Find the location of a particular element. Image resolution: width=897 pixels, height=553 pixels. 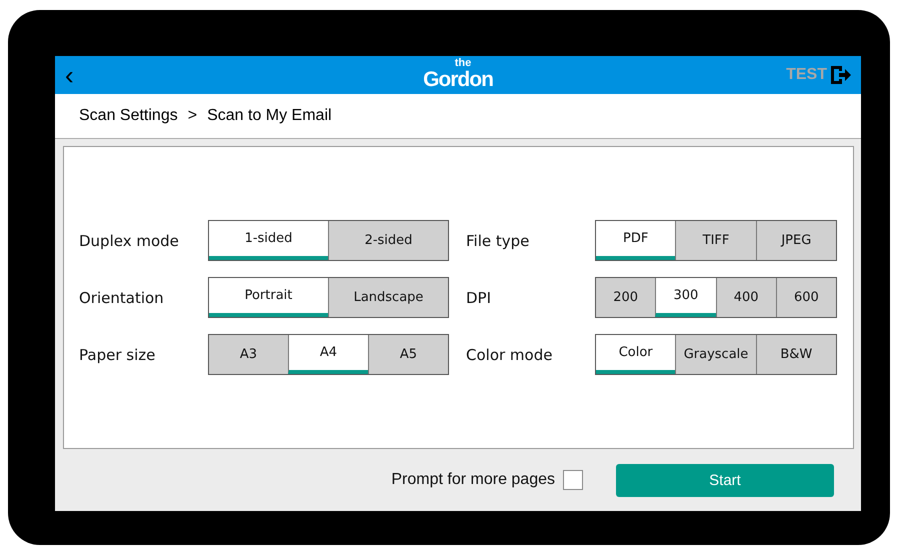

option-button: A3 is located at coordinates (248, 354).